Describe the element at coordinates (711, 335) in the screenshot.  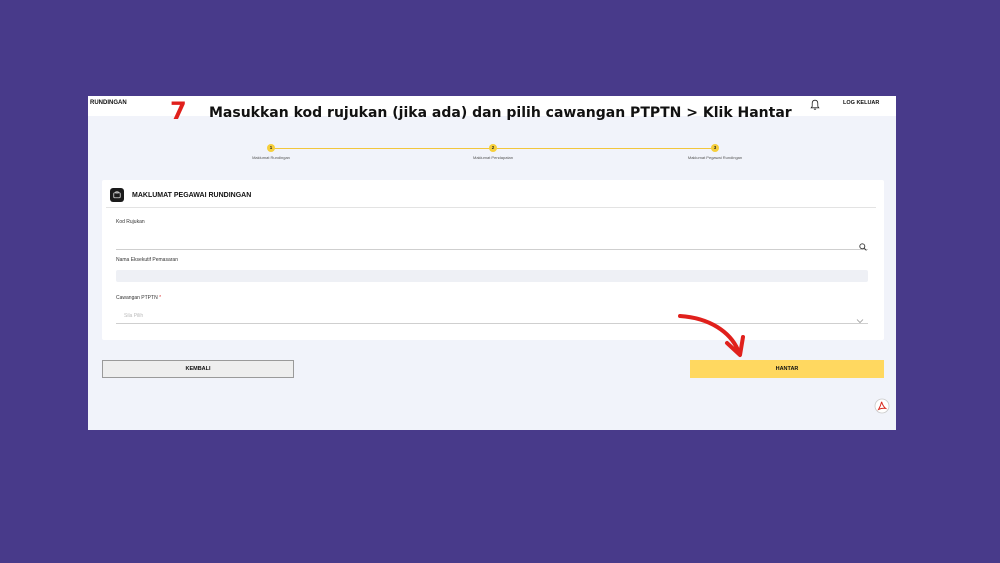
I see `arrow-annotation` at that location.